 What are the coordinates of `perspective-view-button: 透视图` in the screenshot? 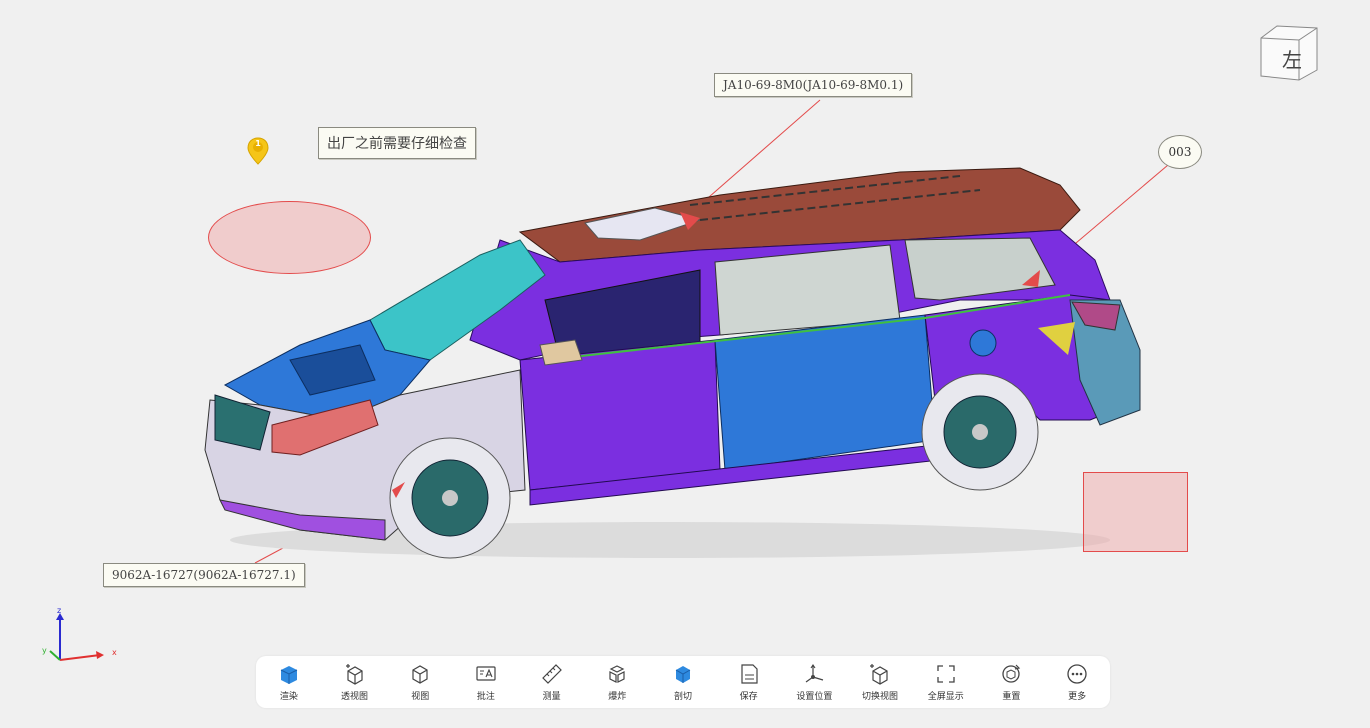 It's located at (355, 682).